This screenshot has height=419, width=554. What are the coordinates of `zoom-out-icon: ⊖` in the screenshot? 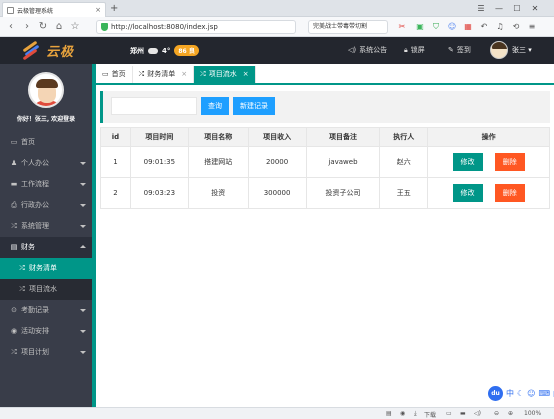 It's located at (496, 413).